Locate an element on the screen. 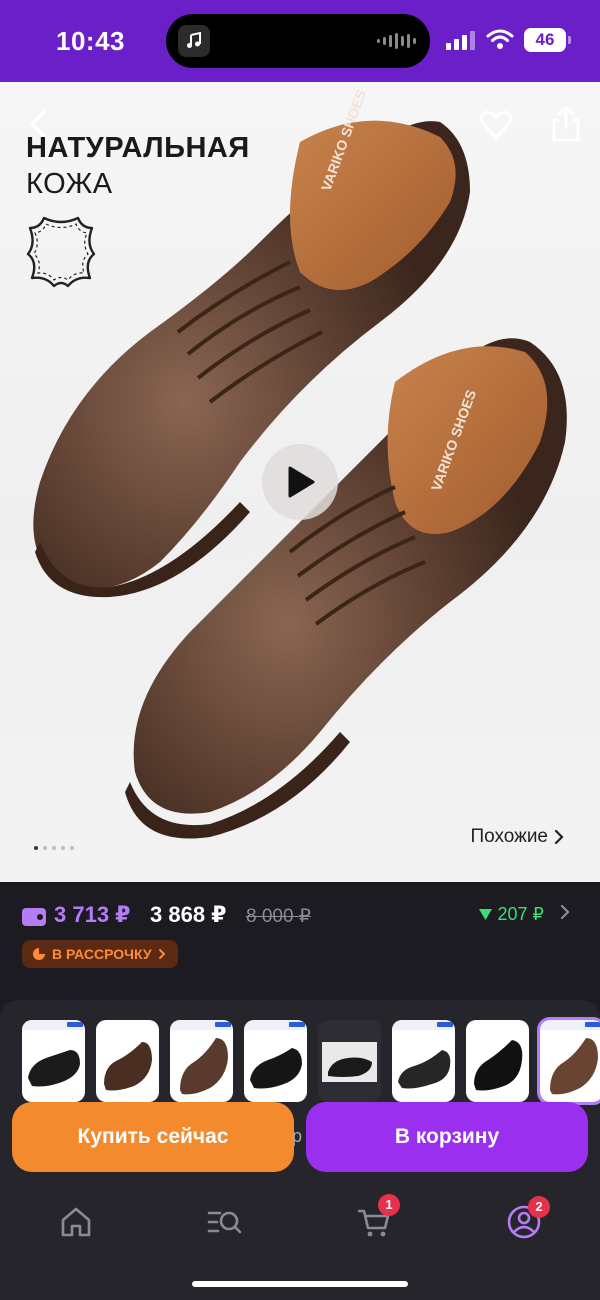 The width and height of the screenshot is (600, 1300). leather-hide-icon is located at coordinates (61, 252).